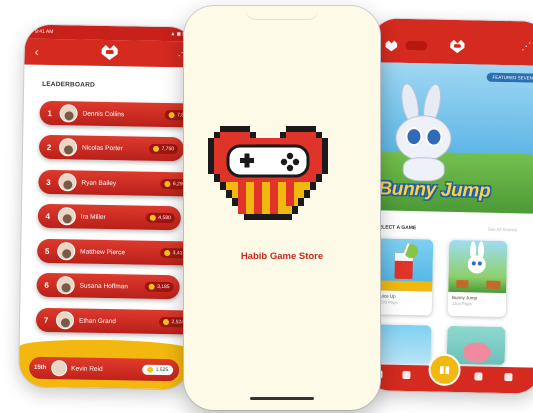  I want to click on rank-tab-icon, so click(406, 375).